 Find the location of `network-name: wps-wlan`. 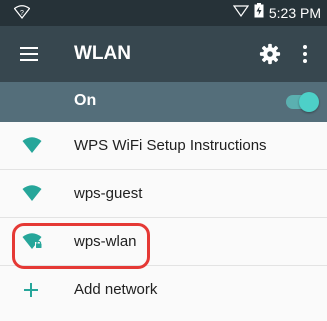

network-name: wps-wlan is located at coordinates (105, 241).